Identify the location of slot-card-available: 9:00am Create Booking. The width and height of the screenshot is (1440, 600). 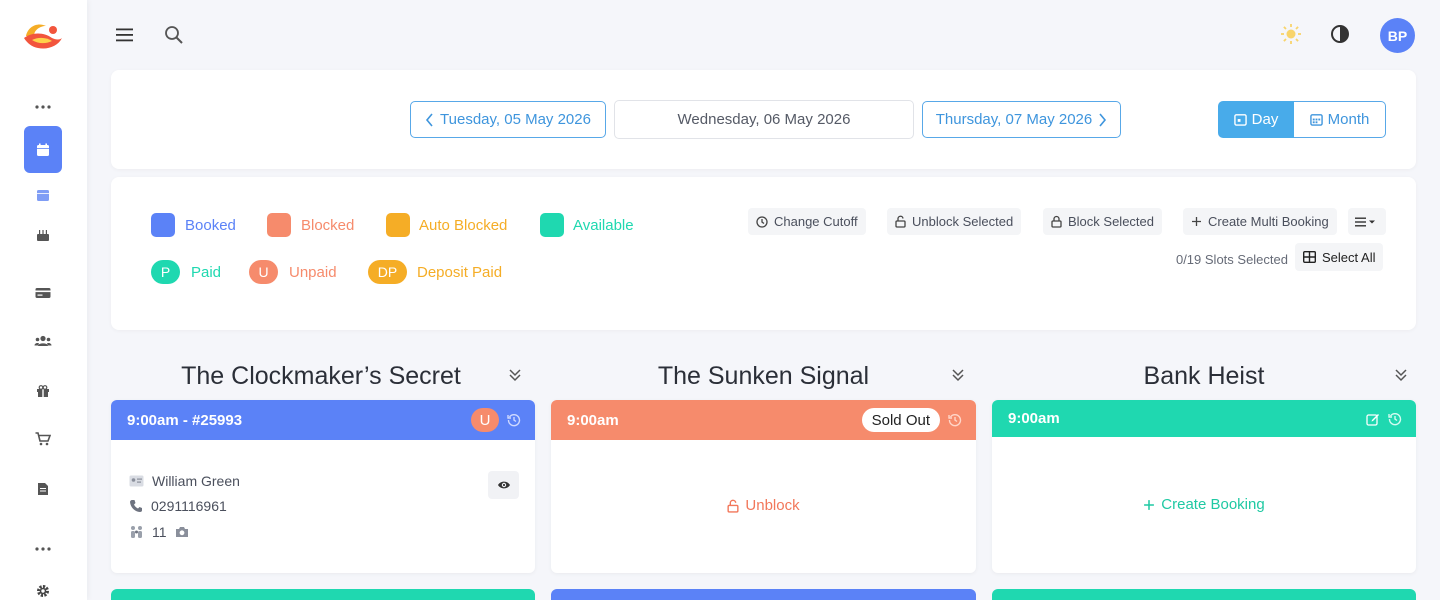
(1204, 486).